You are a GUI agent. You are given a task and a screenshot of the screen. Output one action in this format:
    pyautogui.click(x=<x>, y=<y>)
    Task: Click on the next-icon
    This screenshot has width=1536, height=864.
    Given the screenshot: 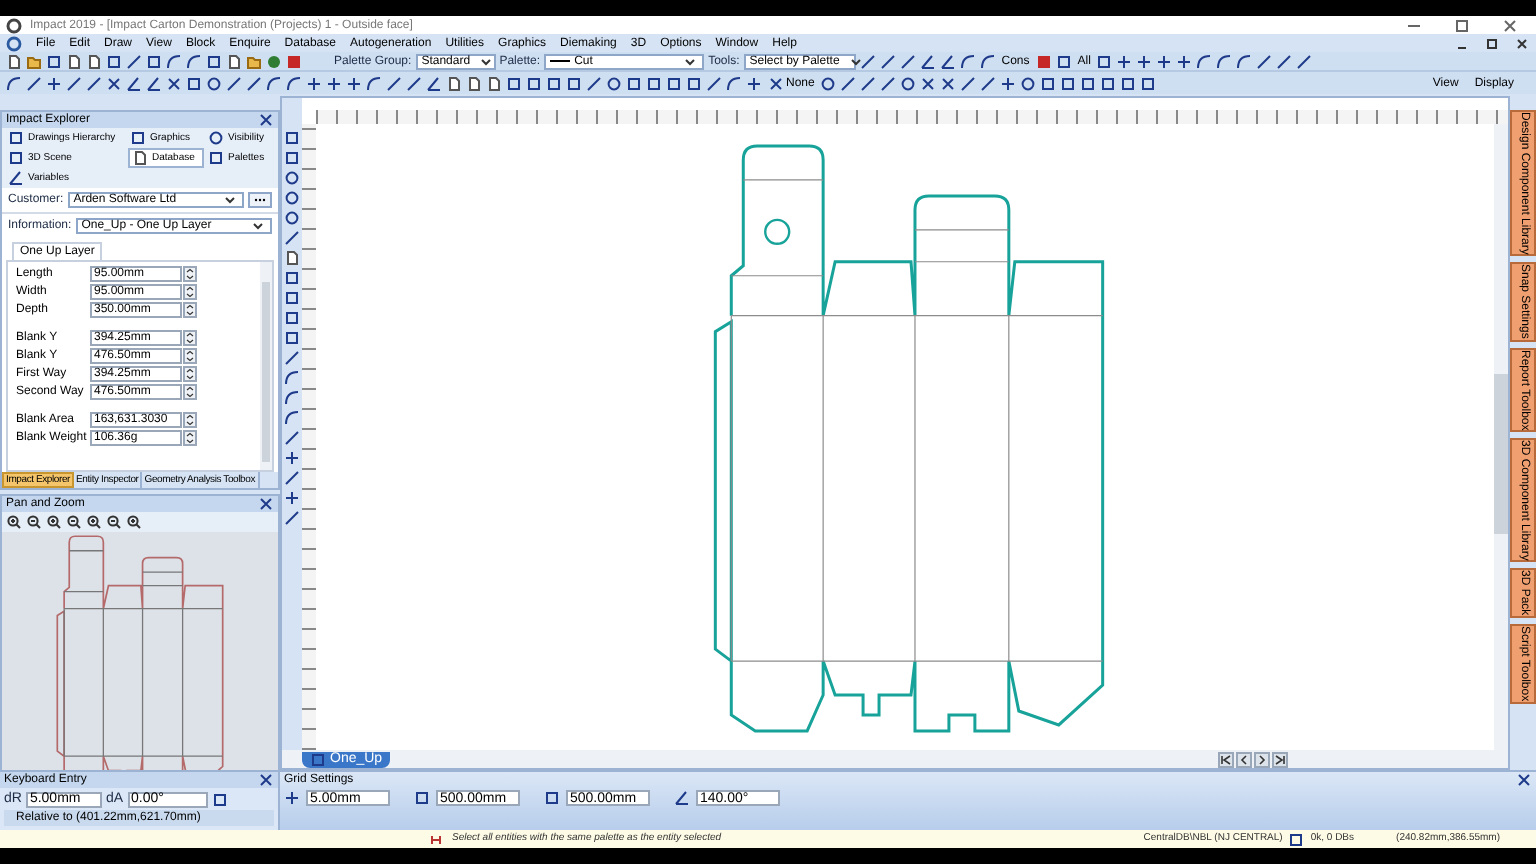 What is the action you would take?
    pyautogui.click(x=1262, y=759)
    